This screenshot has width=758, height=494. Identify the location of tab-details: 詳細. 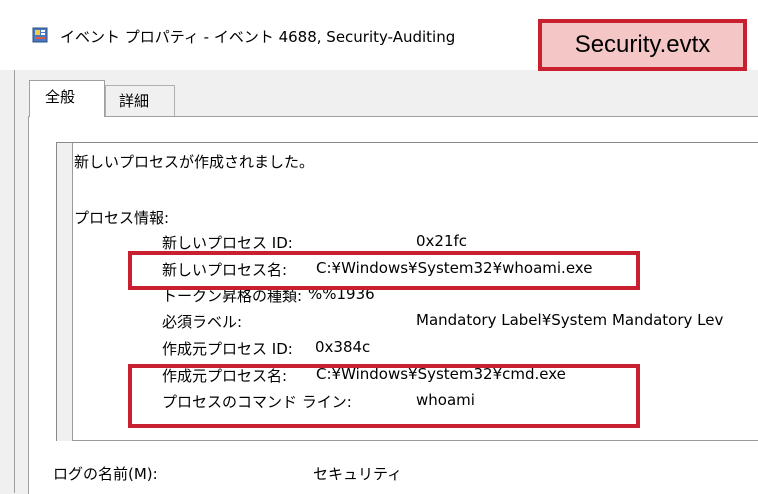
(140, 101).